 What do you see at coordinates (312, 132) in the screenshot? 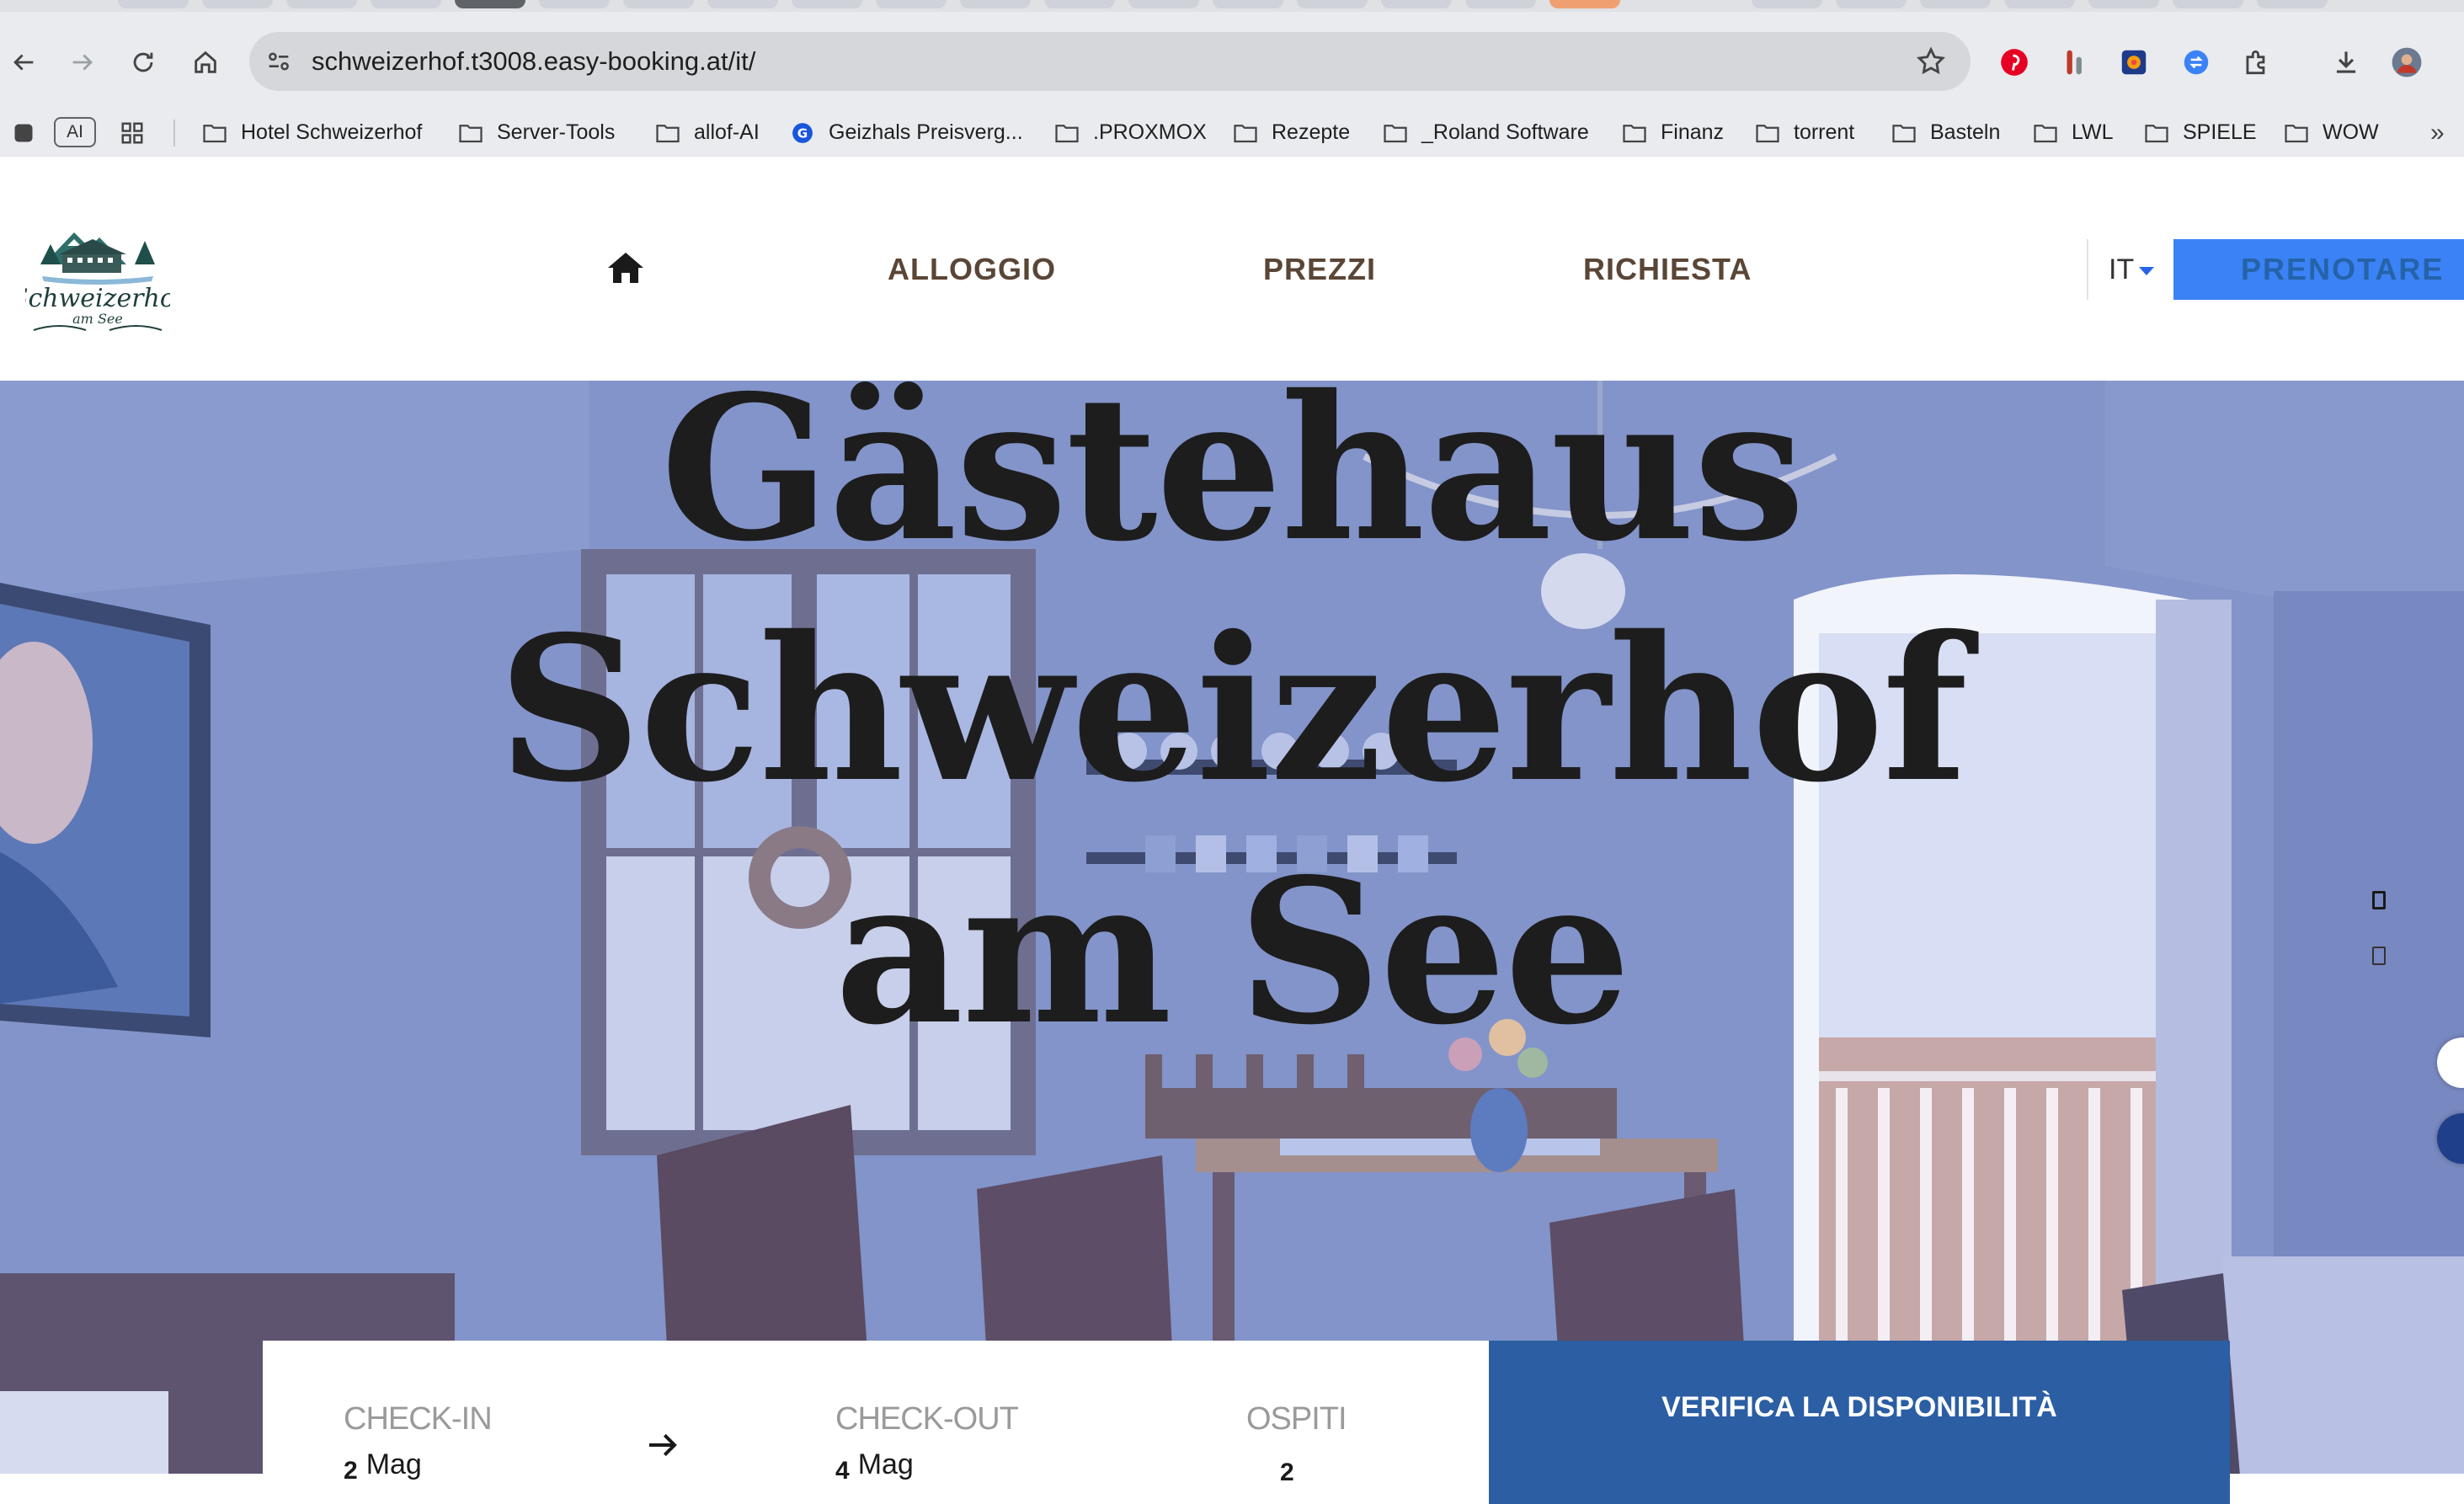
I see `bookmark-folder: Hotel Schweizerhof` at bounding box center [312, 132].